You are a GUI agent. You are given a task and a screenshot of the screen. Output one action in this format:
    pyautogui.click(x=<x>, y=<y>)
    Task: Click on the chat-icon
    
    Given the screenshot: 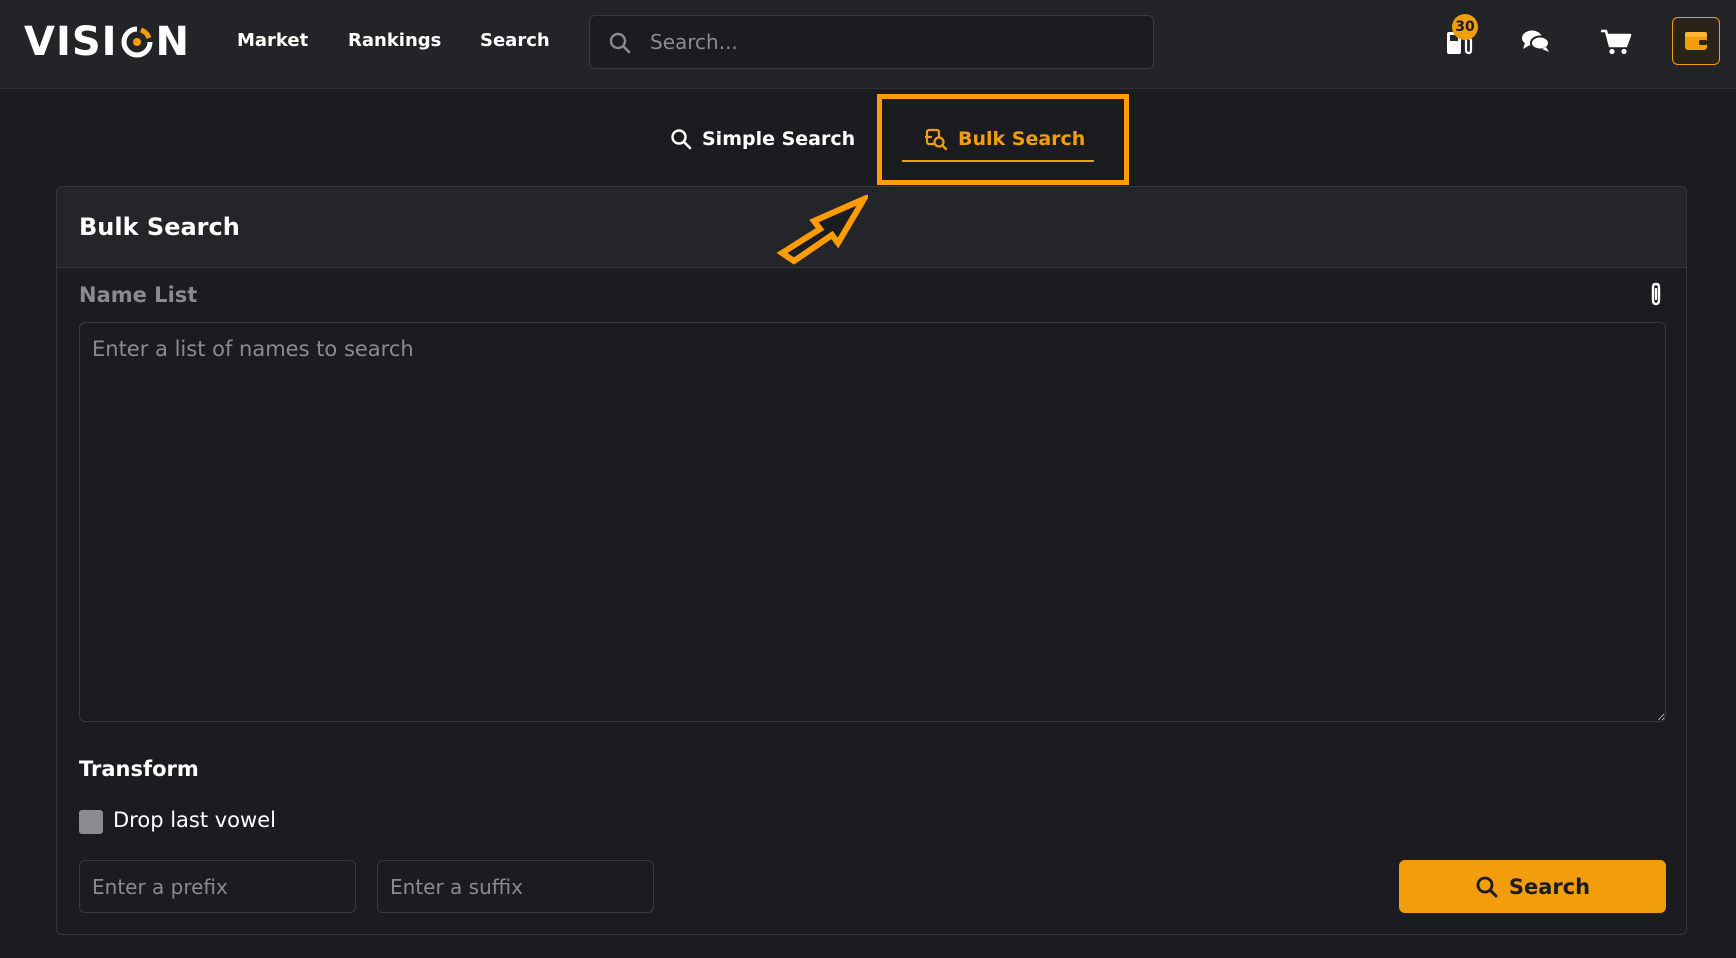 What is the action you would take?
    pyautogui.click(x=1536, y=41)
    